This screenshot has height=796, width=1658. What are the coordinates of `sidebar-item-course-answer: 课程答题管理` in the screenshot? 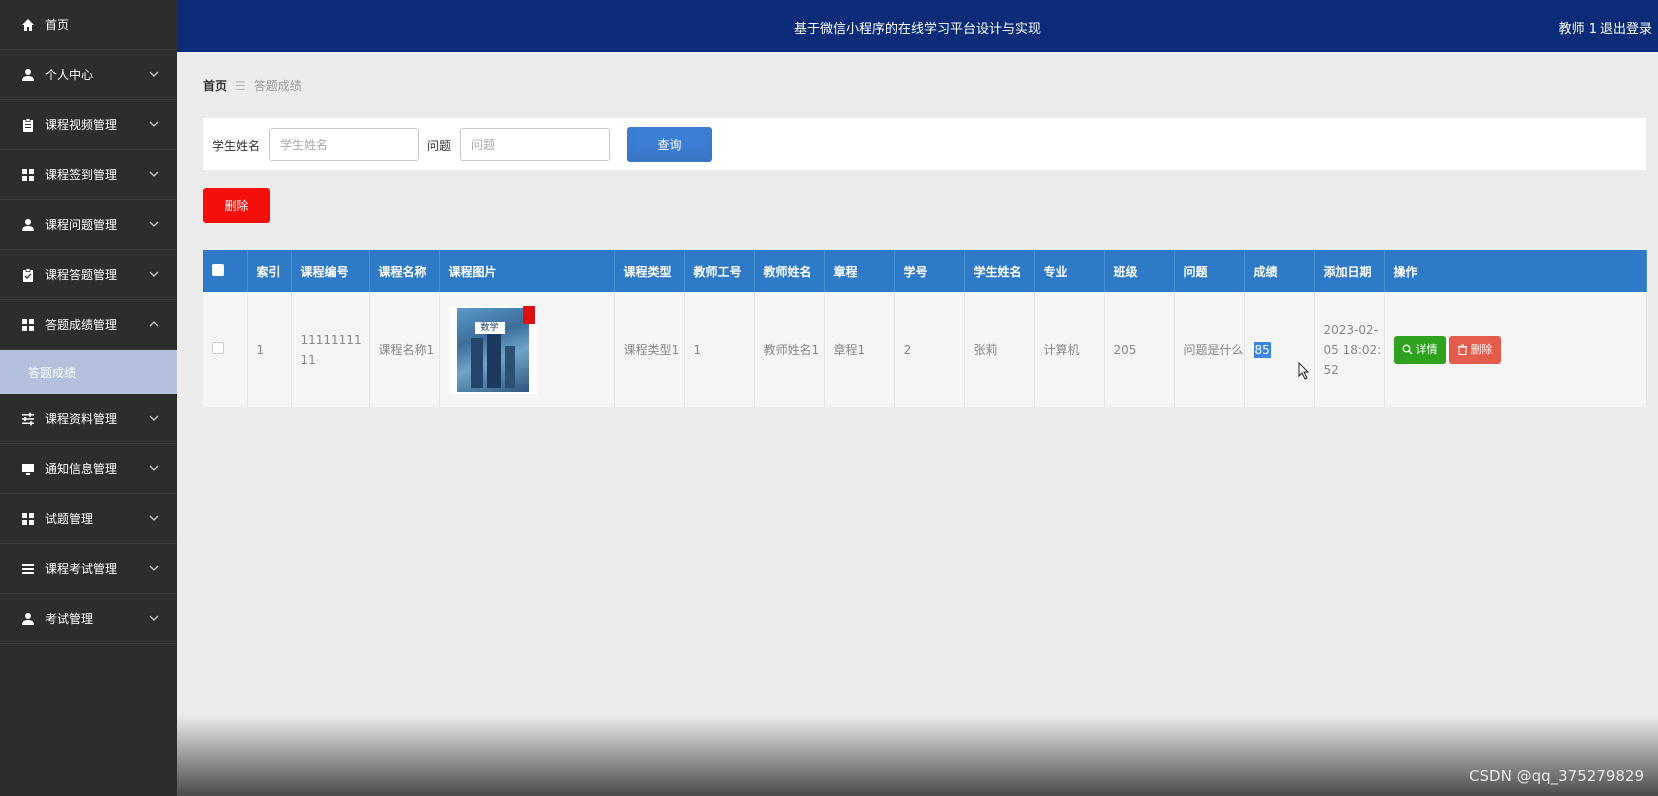 It's located at (88, 275).